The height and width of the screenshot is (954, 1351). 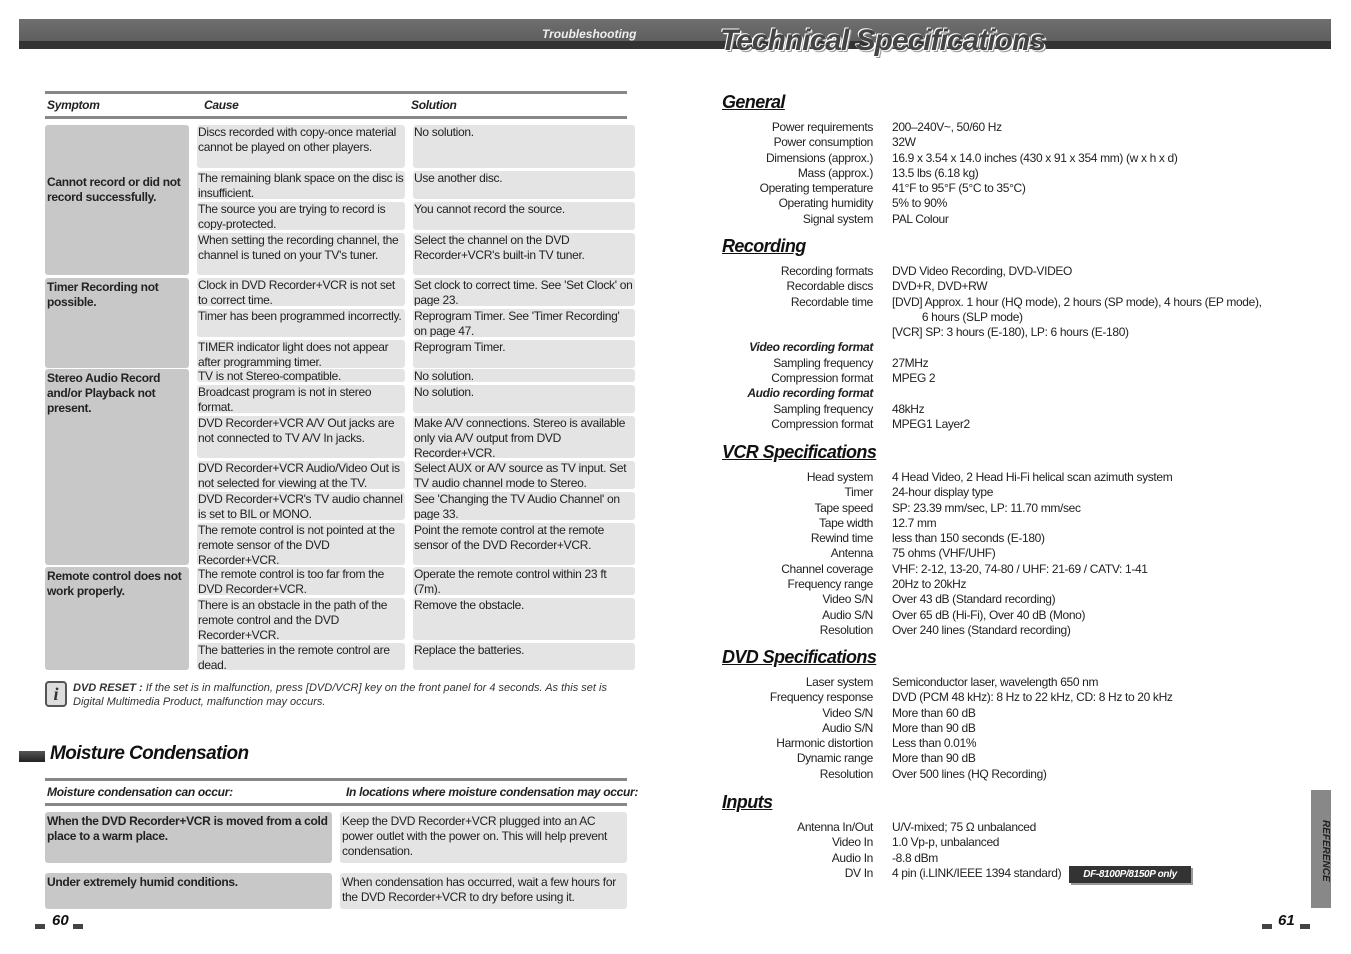 I want to click on spec-value: 12.7 mm, so click(x=914, y=522).